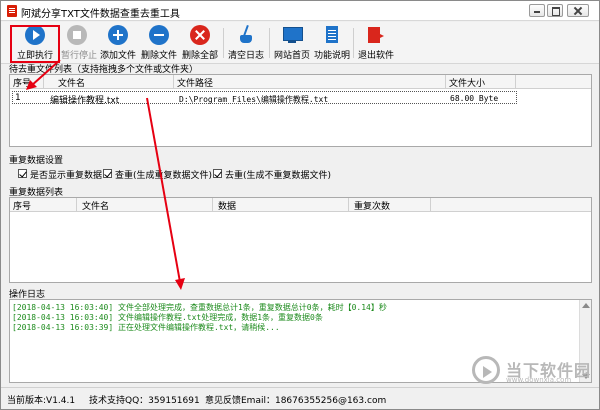  What do you see at coordinates (85, 101) in the screenshot?
I see `row-filename: 编辑操作教程.txt` at bounding box center [85, 101].